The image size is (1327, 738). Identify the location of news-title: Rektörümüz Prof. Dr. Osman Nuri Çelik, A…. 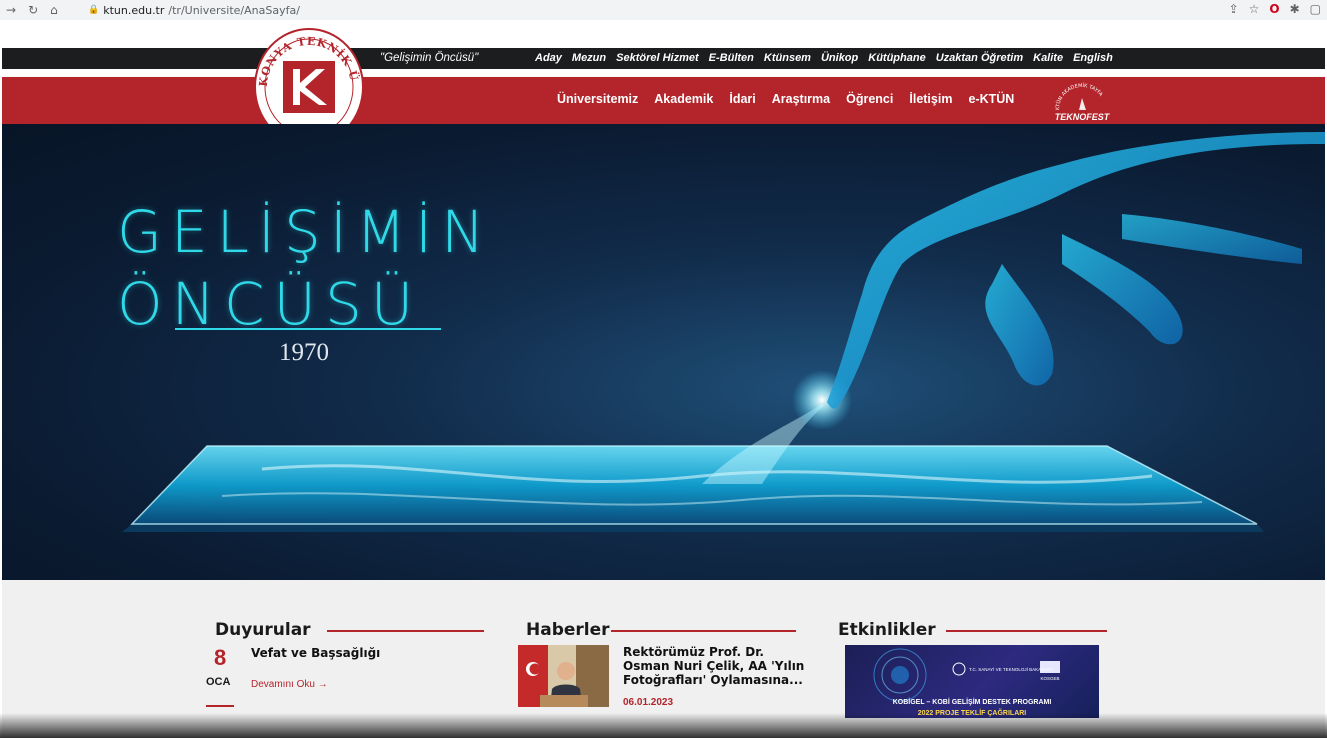
(718, 666).